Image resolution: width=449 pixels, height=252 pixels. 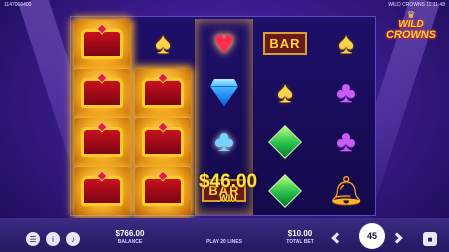 What do you see at coordinates (73, 239) in the screenshot?
I see `sound-icon: ♪` at bounding box center [73, 239].